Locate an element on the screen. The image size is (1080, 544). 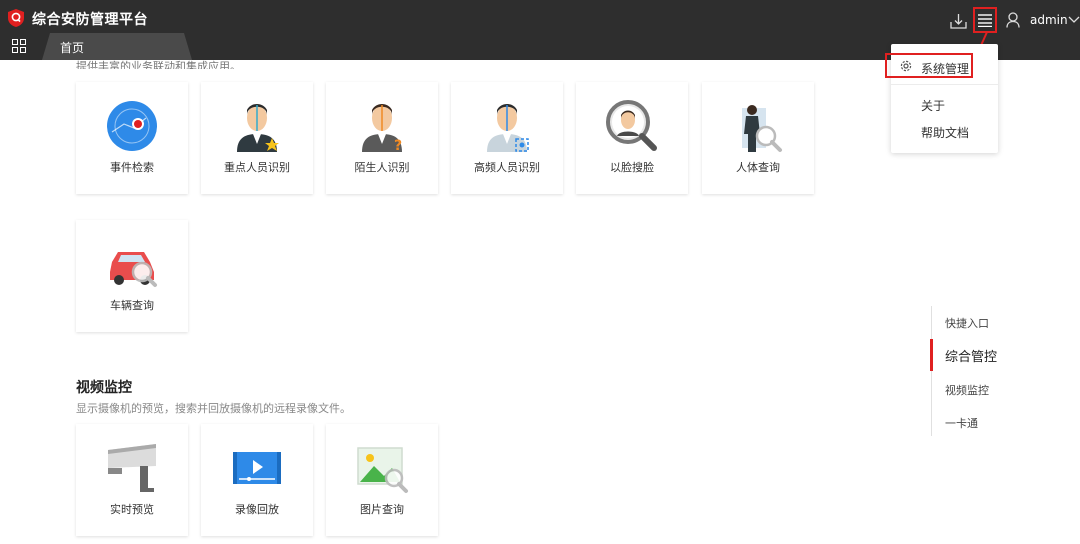
menu-item-help-docs: 帮助文档 is located at coordinates (944, 133).